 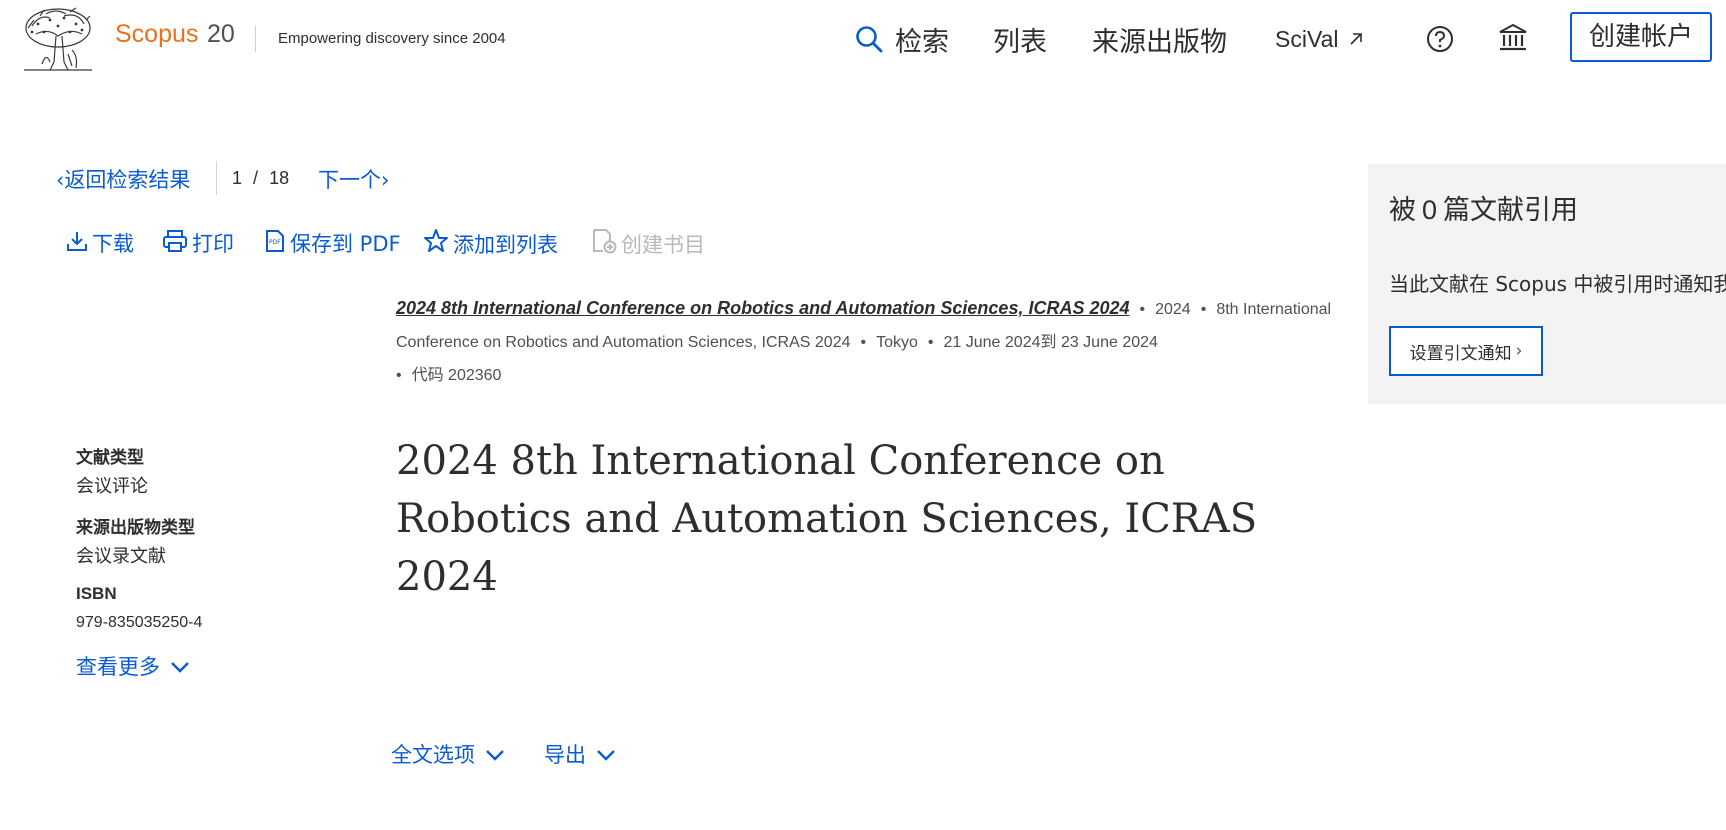 I want to click on fulltext-options-label: 全文选项, so click(x=433, y=755).